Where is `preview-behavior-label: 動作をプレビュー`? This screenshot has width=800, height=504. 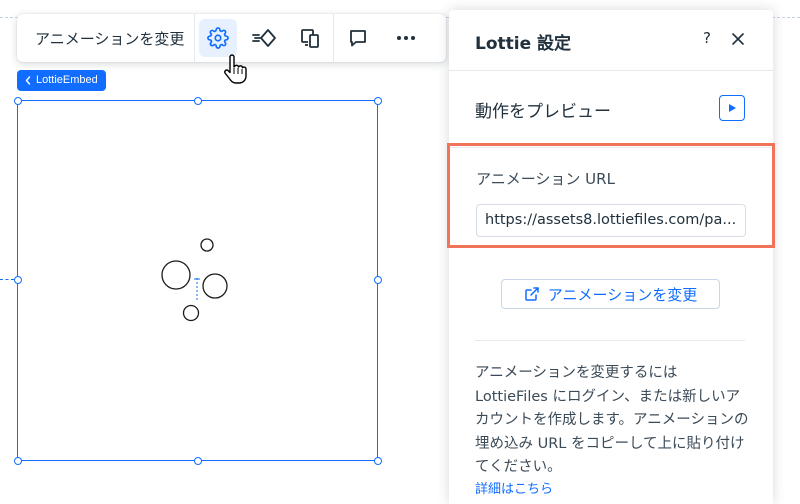
preview-behavior-label: 動作をプレビュー is located at coordinates (543, 112).